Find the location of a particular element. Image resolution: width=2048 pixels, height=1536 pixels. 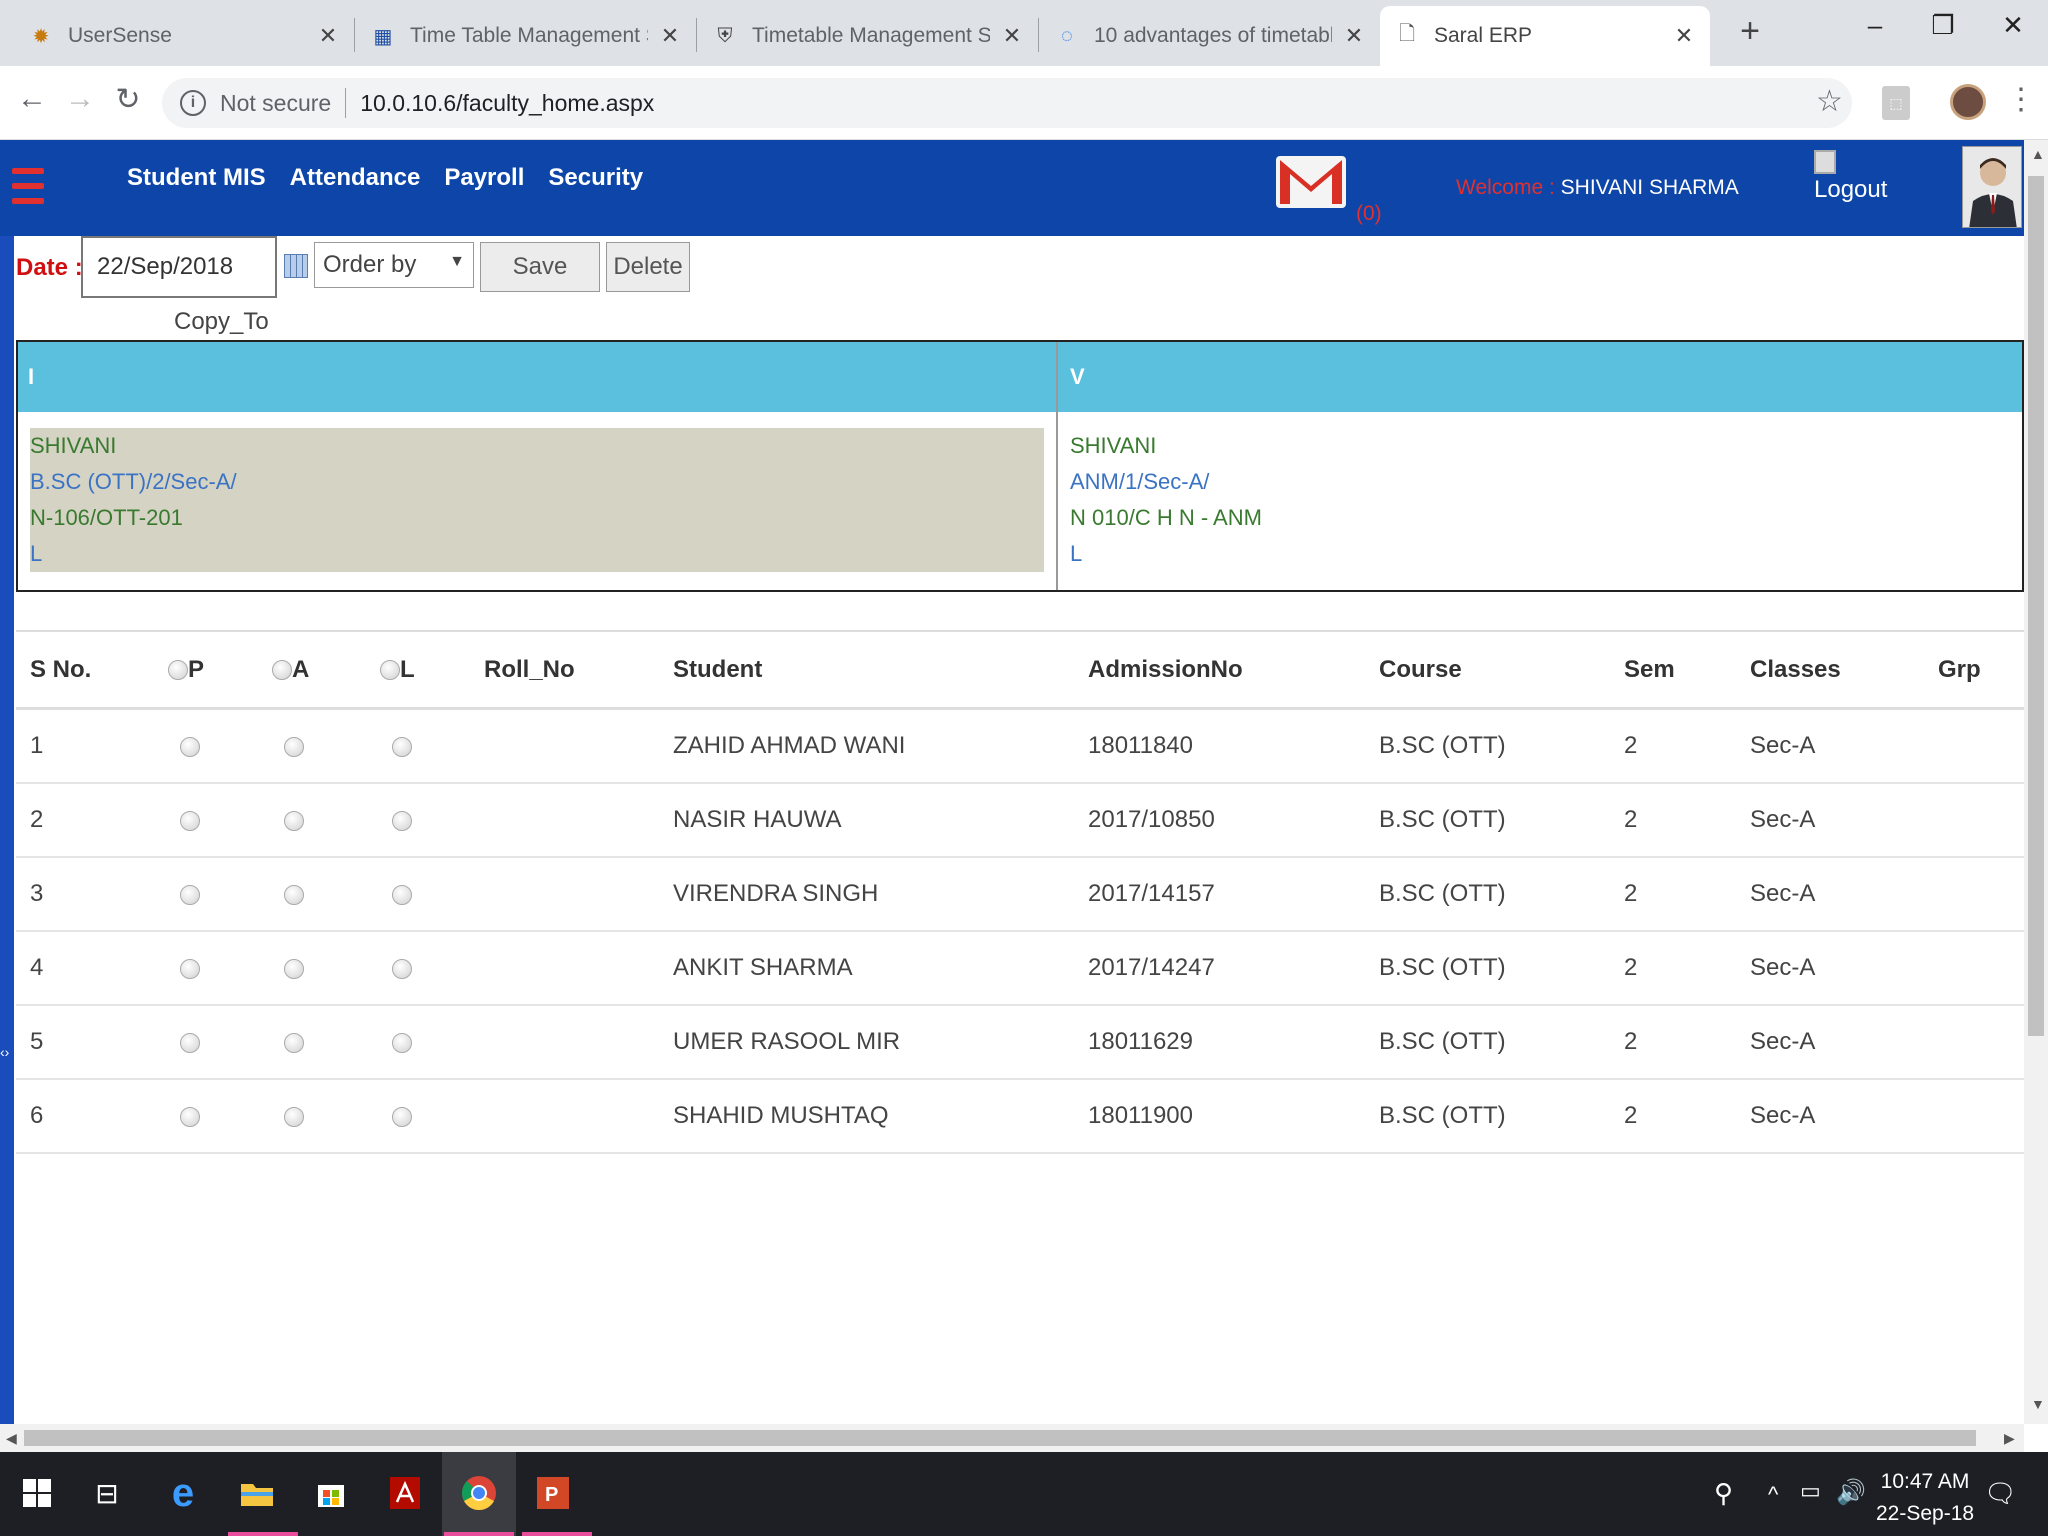

address-bar: i Not secure 10.0.10.6/faculty_home.aspx is located at coordinates (1007, 103).